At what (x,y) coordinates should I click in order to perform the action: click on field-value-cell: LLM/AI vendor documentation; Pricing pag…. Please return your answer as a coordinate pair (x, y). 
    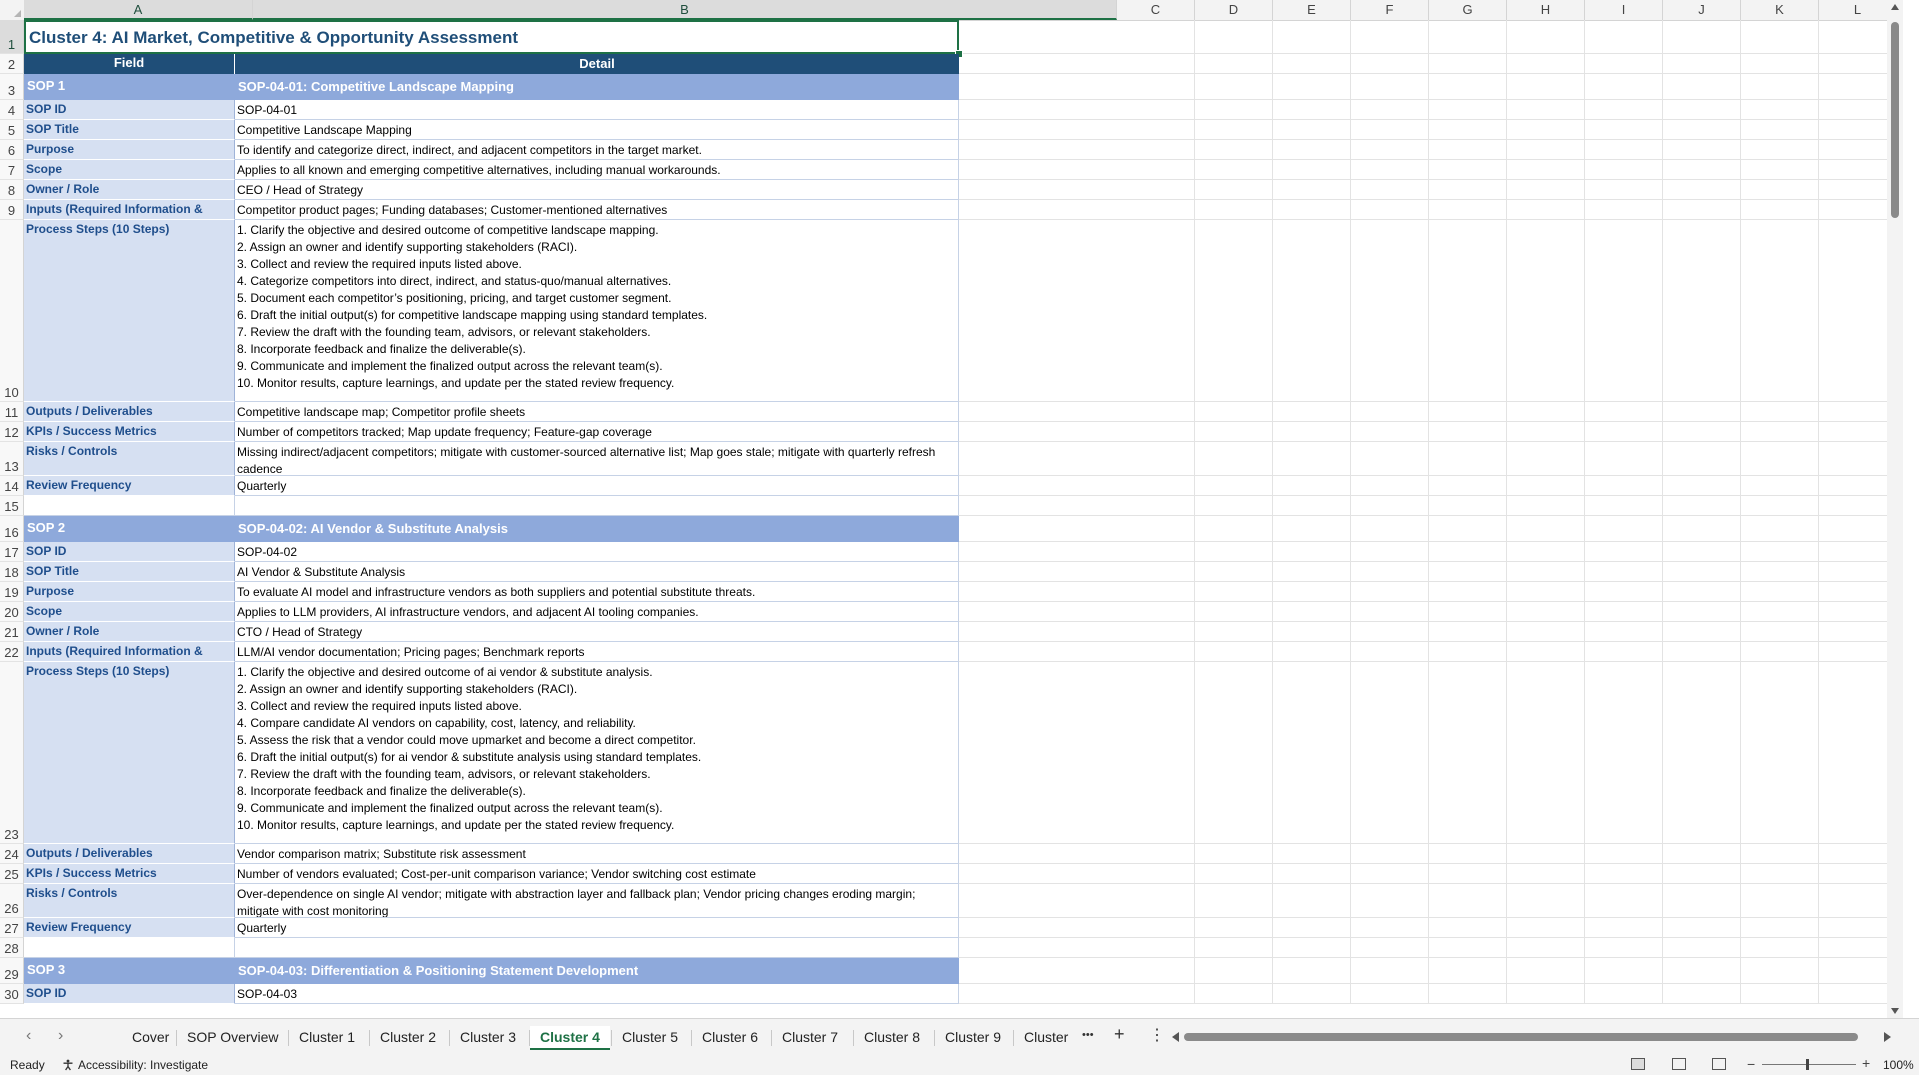
    Looking at the image, I should click on (597, 652).